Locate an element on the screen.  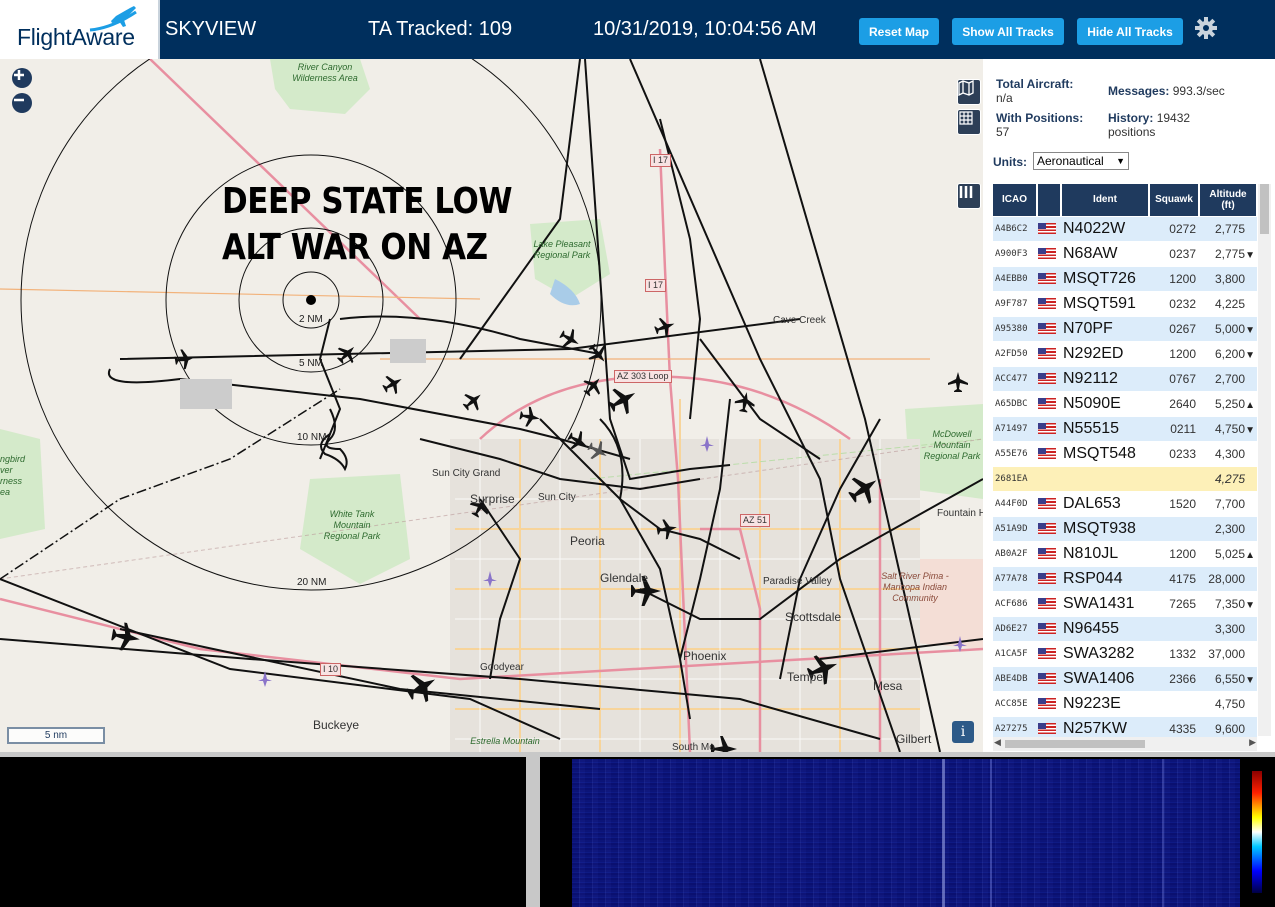
map-info-button: i is located at coordinates (963, 732).